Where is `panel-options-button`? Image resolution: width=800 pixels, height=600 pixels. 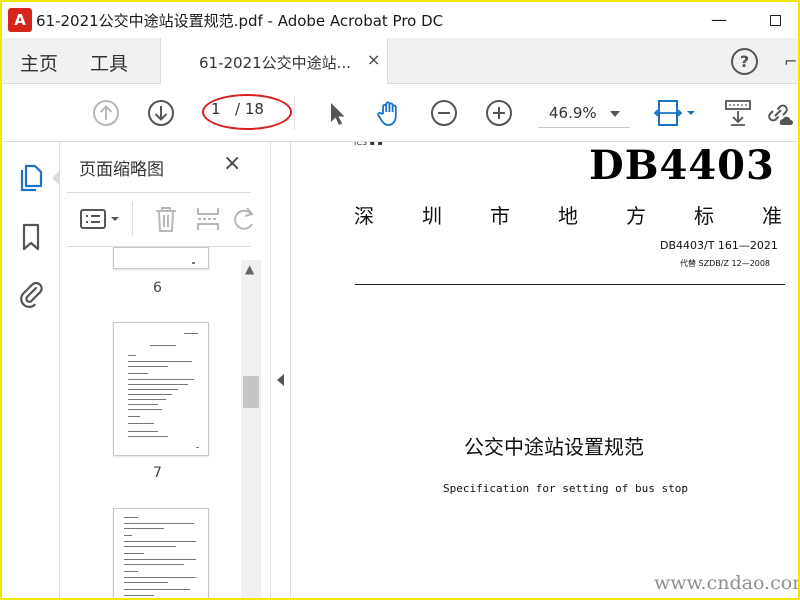
panel-options-button is located at coordinates (101, 219).